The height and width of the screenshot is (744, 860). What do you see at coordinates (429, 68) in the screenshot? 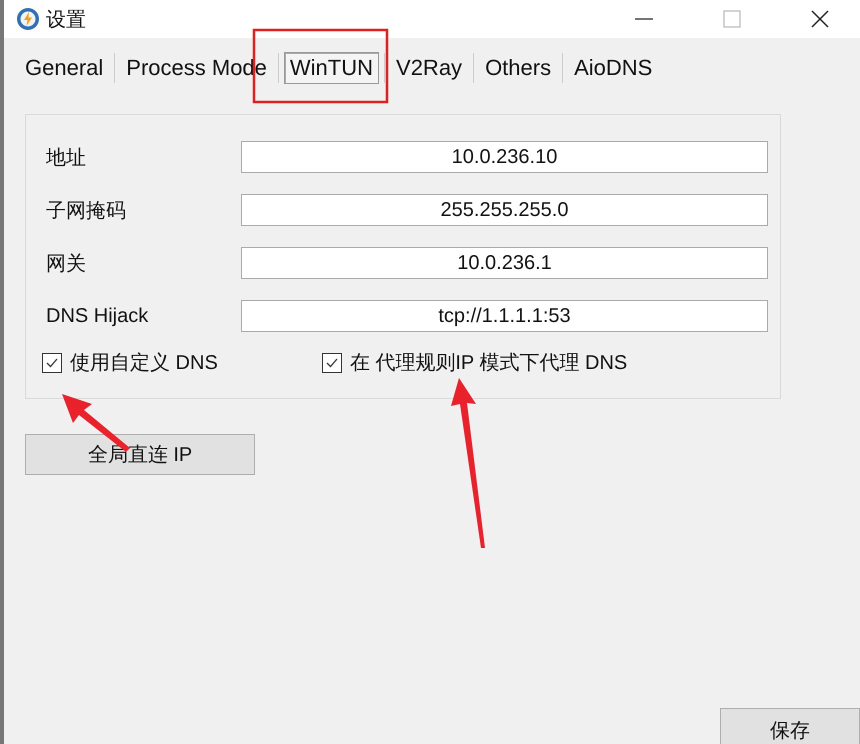
I see `tab: V2Ray` at bounding box center [429, 68].